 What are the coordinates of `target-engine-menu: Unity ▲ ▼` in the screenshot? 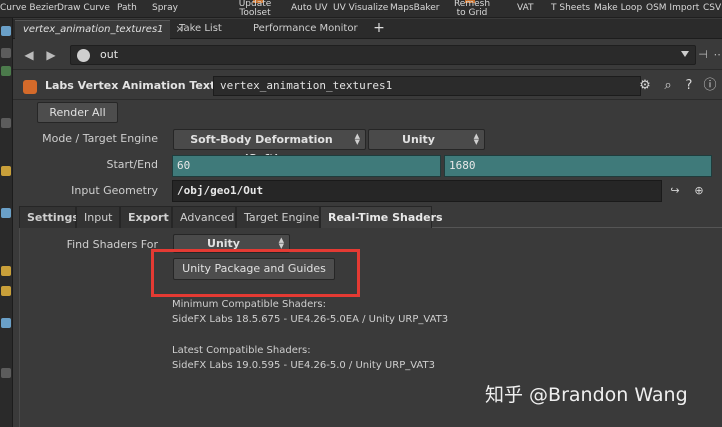 It's located at (426, 139).